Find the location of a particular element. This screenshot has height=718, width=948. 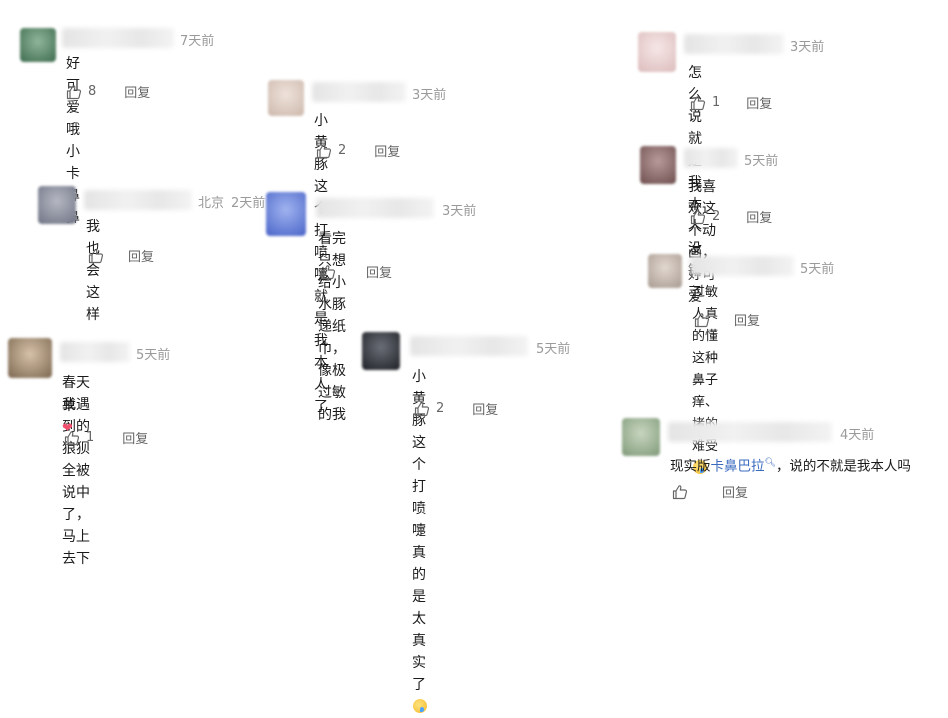

comment-text: 现实版卡鼻巴拉🔍︎，说的不就是我本人吗 is located at coordinates (790, 465).